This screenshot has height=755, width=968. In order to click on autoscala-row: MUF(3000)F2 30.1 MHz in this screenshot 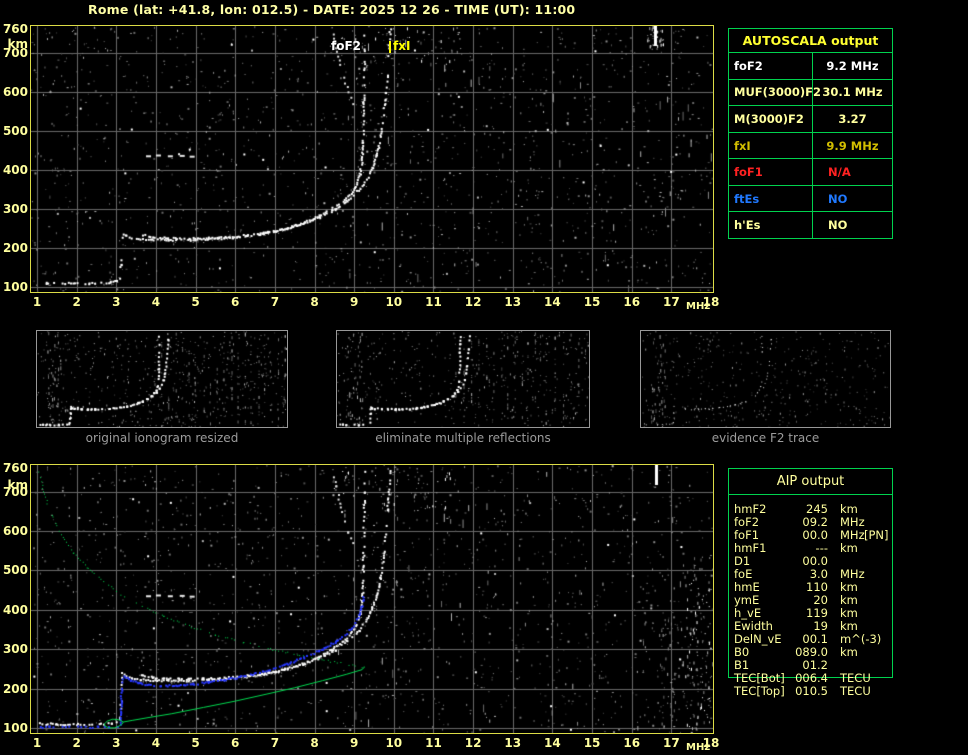, I will do `click(810, 92)`.